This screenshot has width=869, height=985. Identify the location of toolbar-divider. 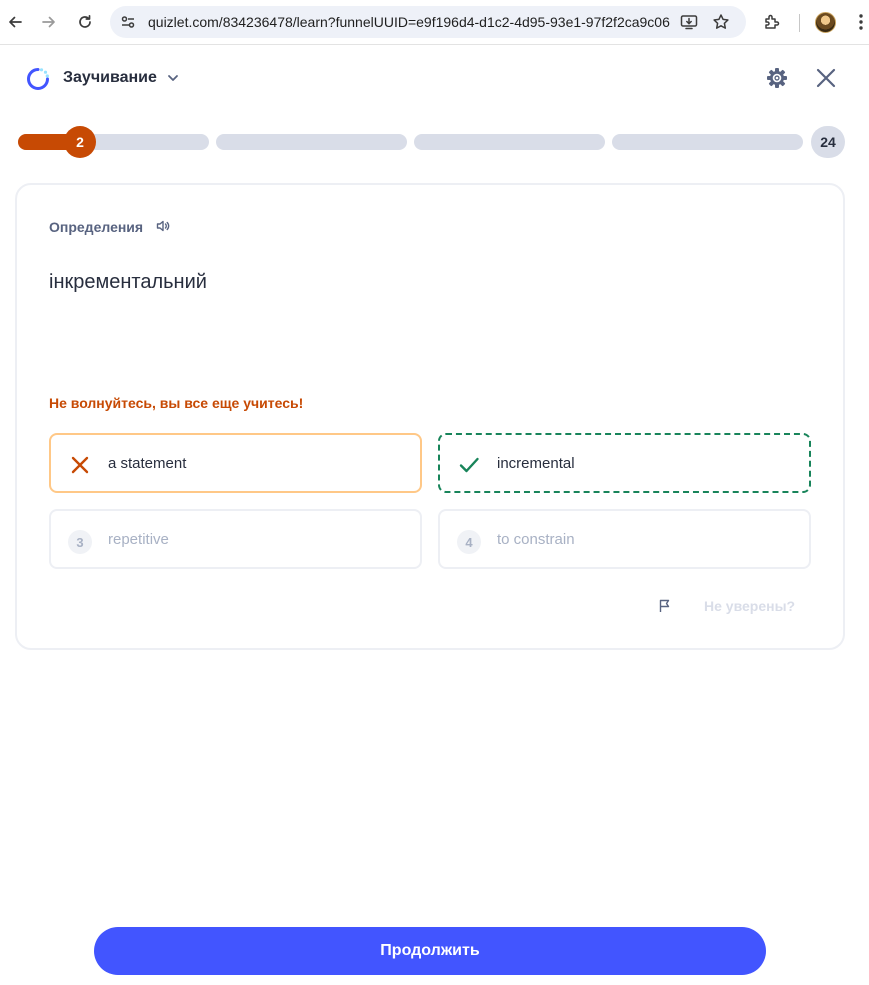
(799, 23).